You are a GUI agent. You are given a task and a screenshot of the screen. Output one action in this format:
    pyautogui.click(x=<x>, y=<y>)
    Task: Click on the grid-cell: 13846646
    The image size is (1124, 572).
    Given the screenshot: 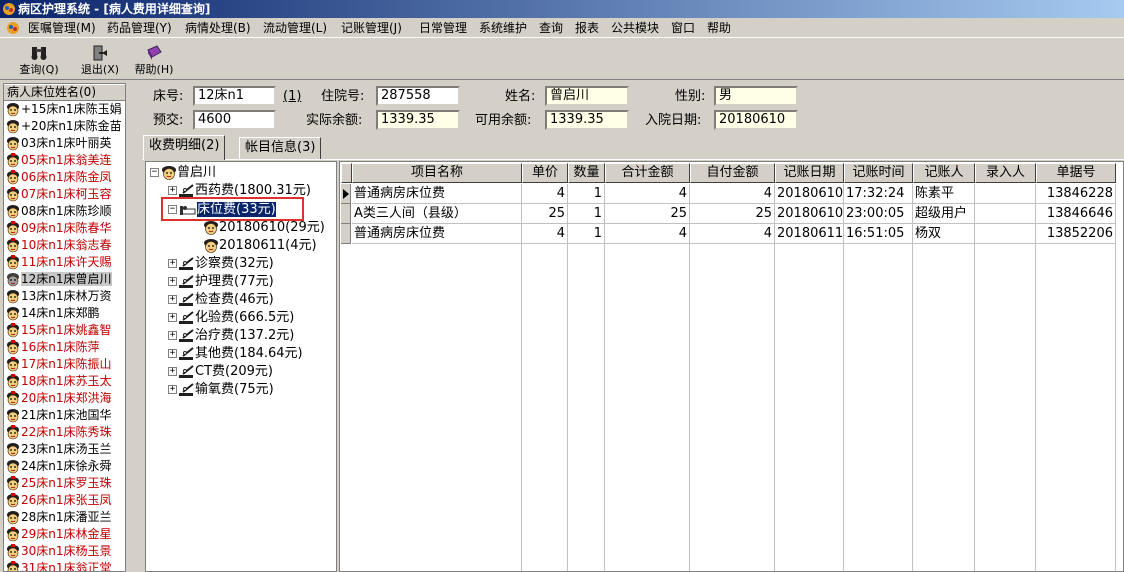 What is the action you would take?
    pyautogui.click(x=1076, y=214)
    